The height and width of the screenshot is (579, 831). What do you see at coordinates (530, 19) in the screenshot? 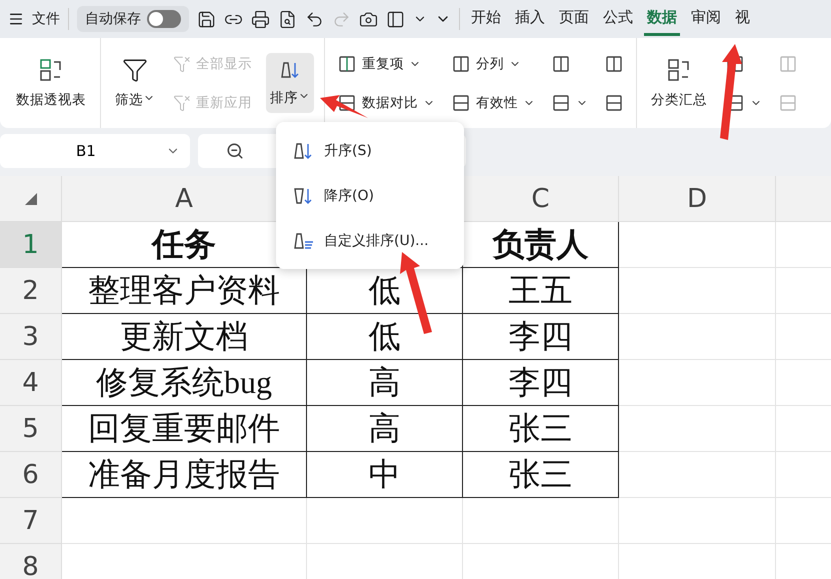
I see `ribbon-tab: 插入` at bounding box center [530, 19].